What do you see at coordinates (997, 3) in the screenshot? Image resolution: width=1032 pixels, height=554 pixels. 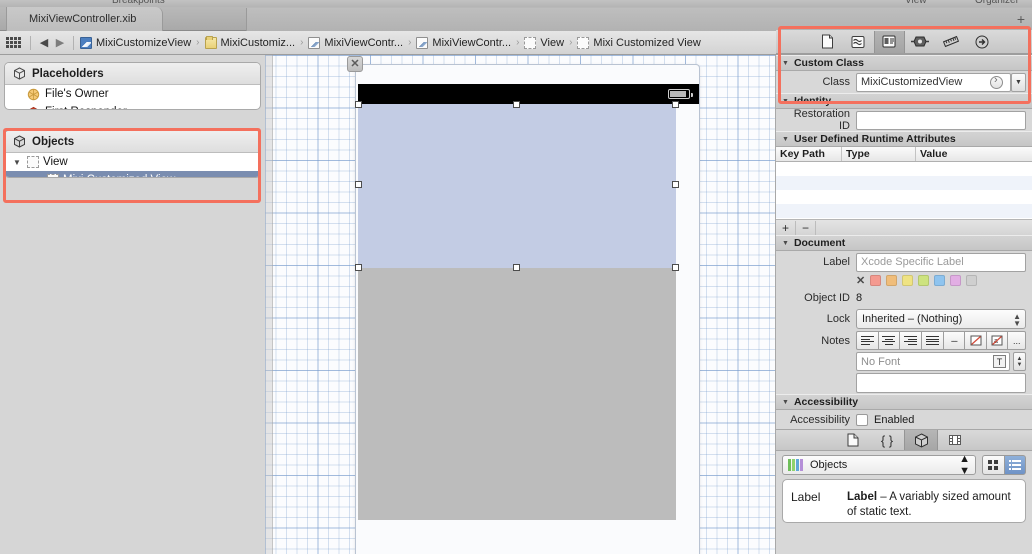 I see `toolbar-ghost-organizer: Organizer` at bounding box center [997, 3].